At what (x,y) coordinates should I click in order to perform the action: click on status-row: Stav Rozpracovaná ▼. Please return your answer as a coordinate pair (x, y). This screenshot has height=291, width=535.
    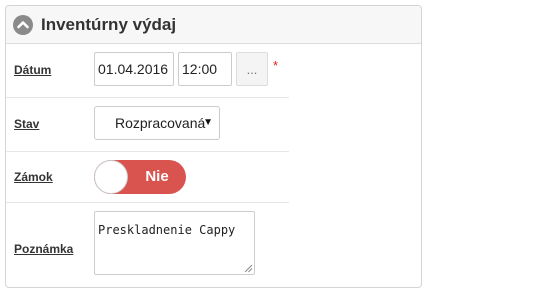
    Looking at the image, I should click on (147, 125).